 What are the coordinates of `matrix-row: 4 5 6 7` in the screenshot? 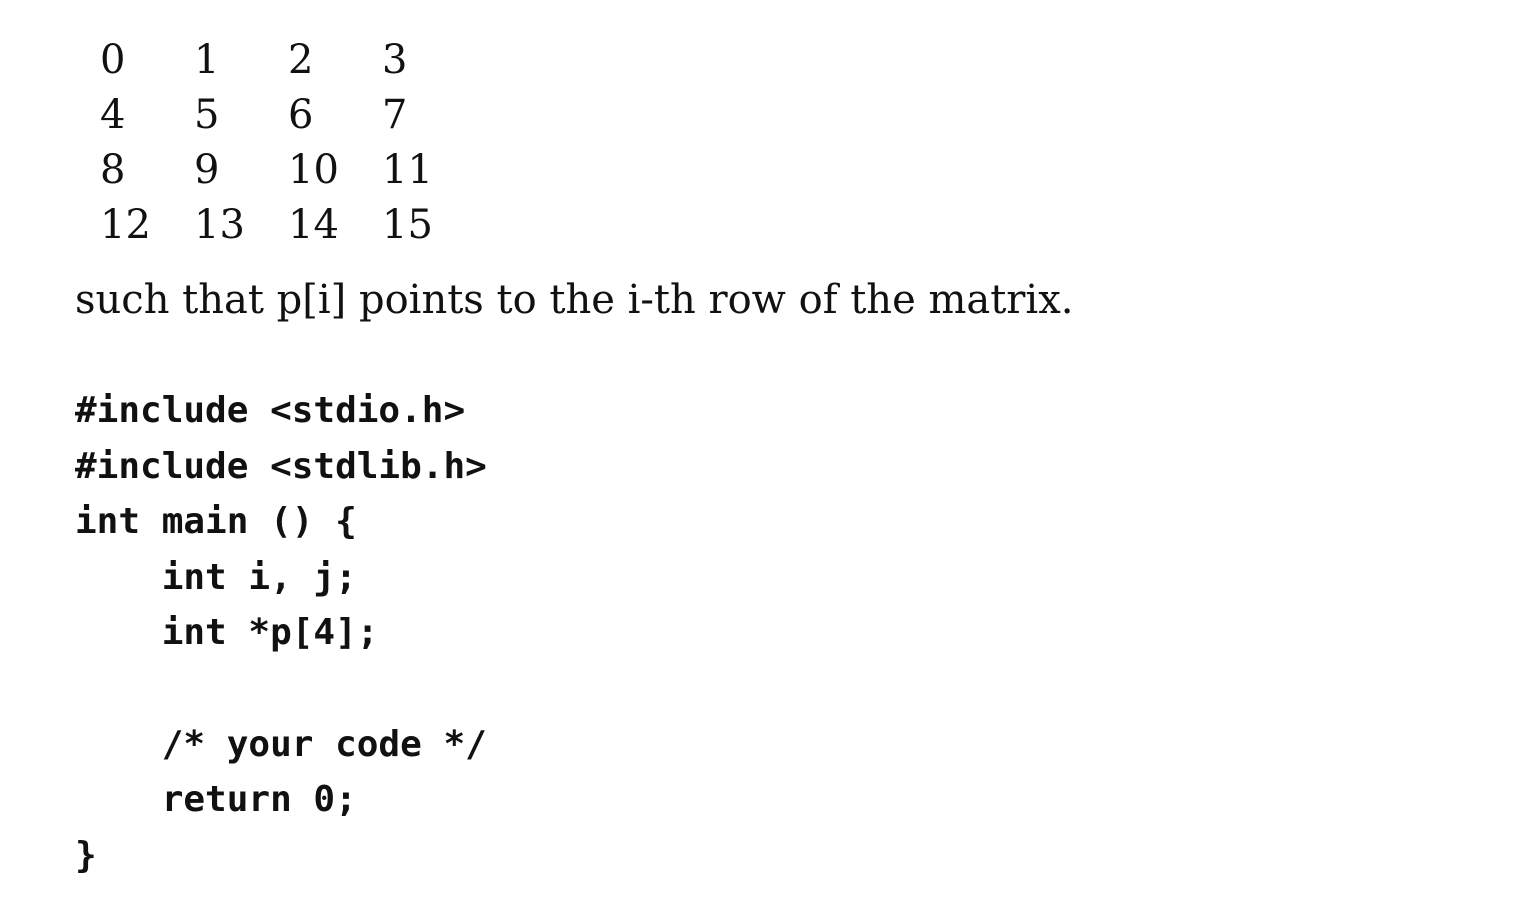 It's located at (288, 115).